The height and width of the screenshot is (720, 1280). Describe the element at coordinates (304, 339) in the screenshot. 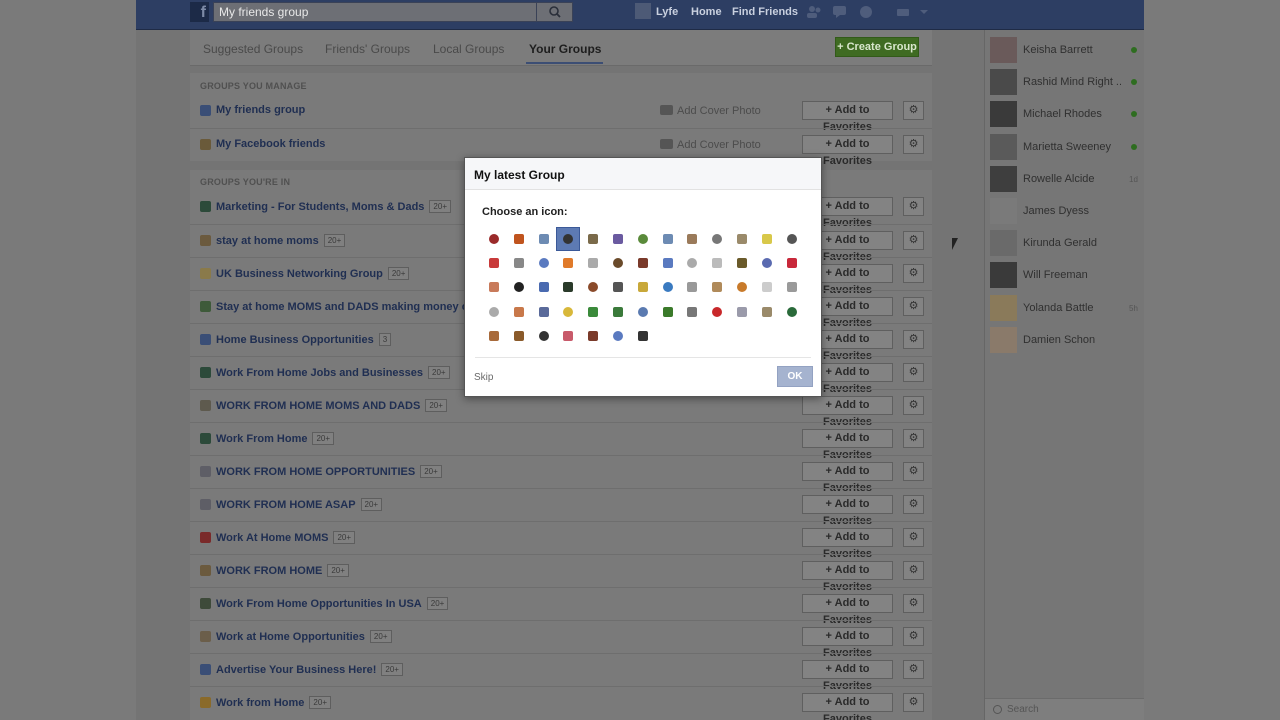

I see `group-name-link: Home Business Opportunities 3` at that location.